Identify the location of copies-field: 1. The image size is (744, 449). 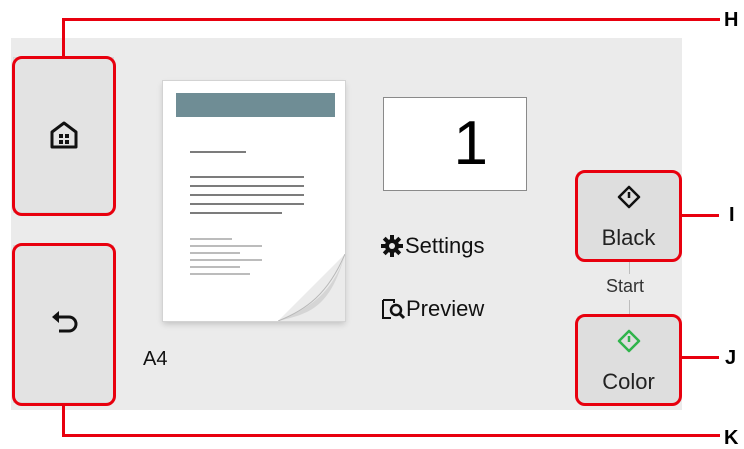
(455, 144).